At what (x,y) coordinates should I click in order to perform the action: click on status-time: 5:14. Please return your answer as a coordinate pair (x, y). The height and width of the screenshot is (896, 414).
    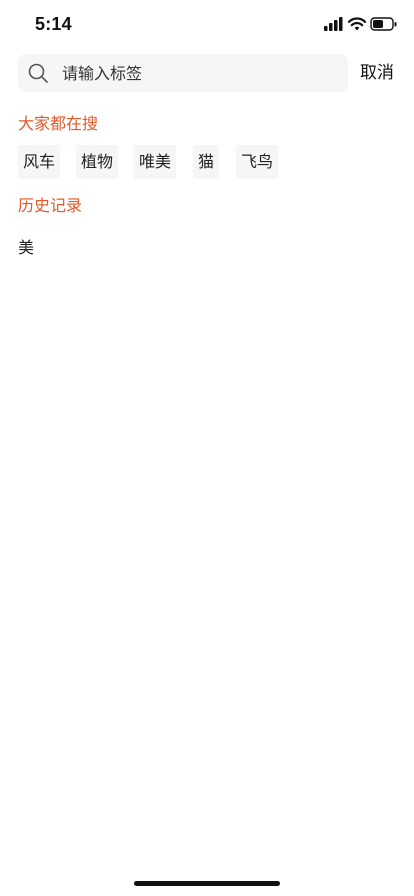
    Looking at the image, I should click on (53, 24).